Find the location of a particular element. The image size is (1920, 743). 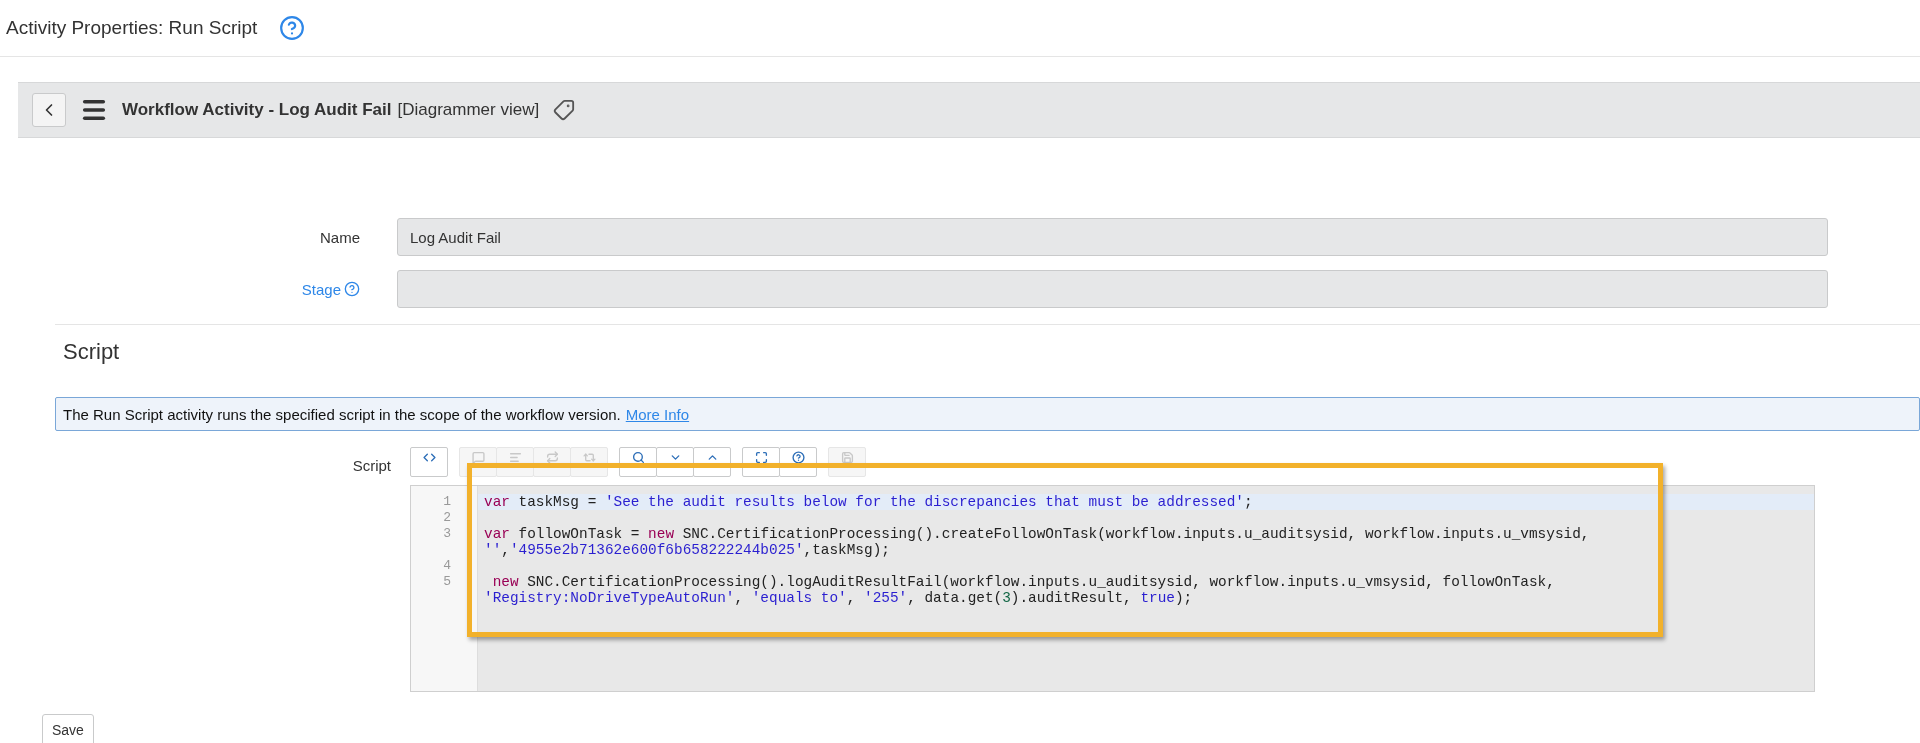

comment-icon is located at coordinates (478, 457).